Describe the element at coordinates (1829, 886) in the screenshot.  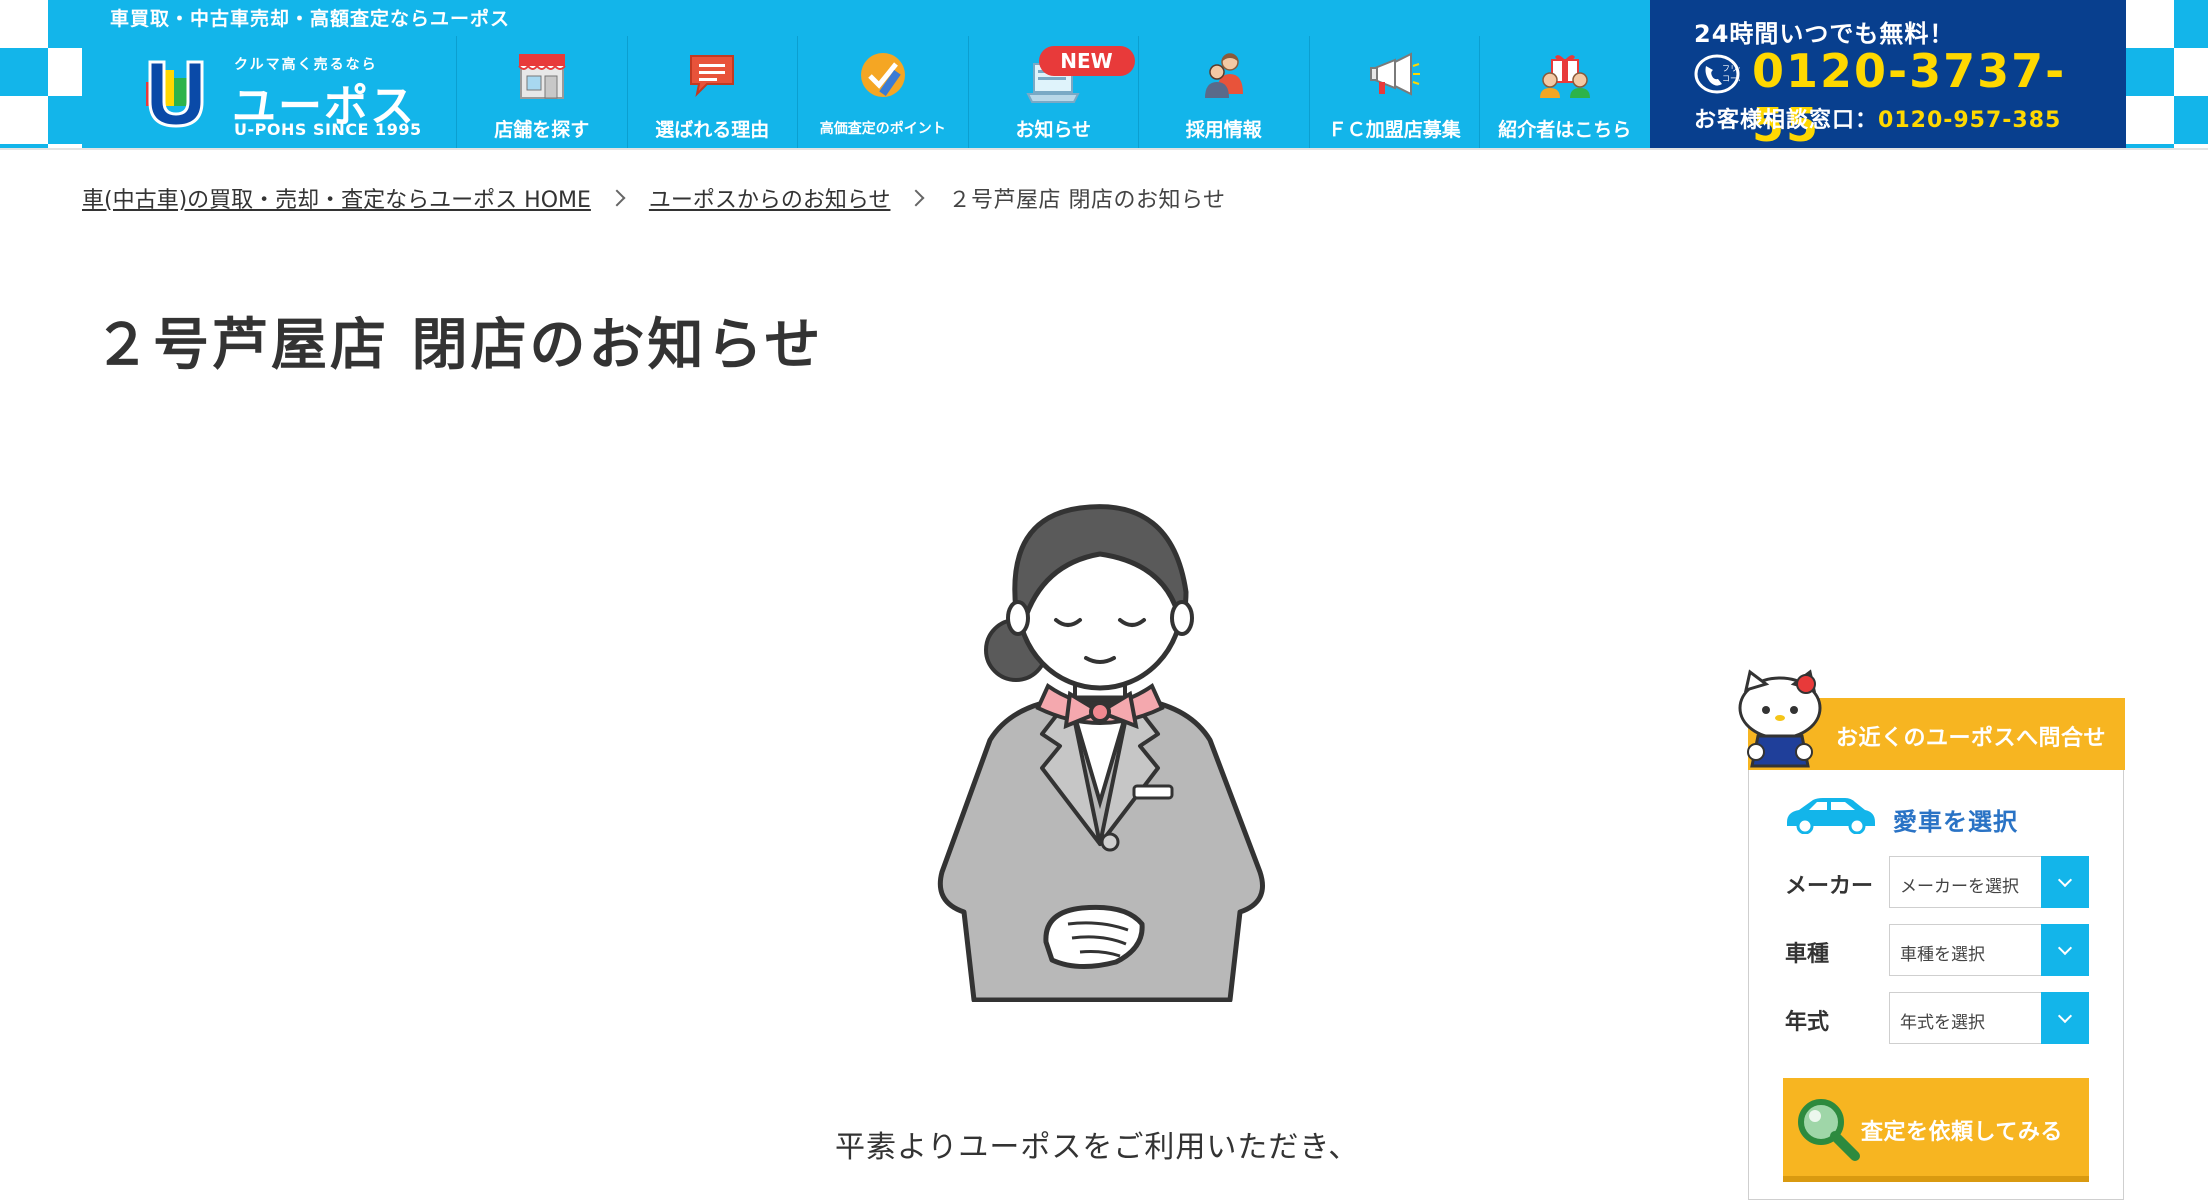
I see `maker-label: メーカー` at that location.